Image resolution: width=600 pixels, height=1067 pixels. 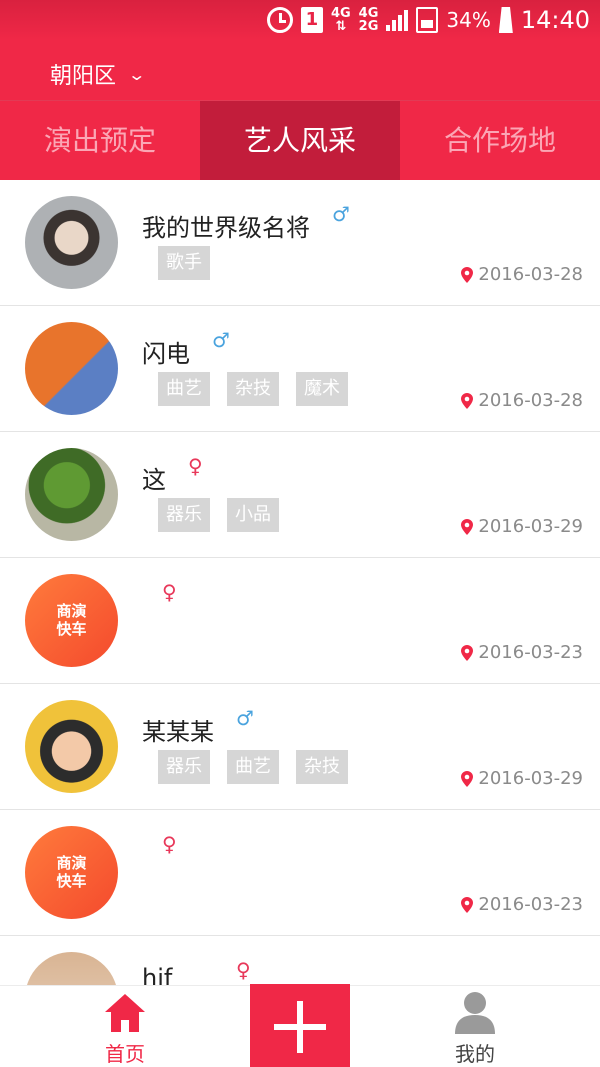 What do you see at coordinates (475, 1013) in the screenshot?
I see `person-icon` at bounding box center [475, 1013].